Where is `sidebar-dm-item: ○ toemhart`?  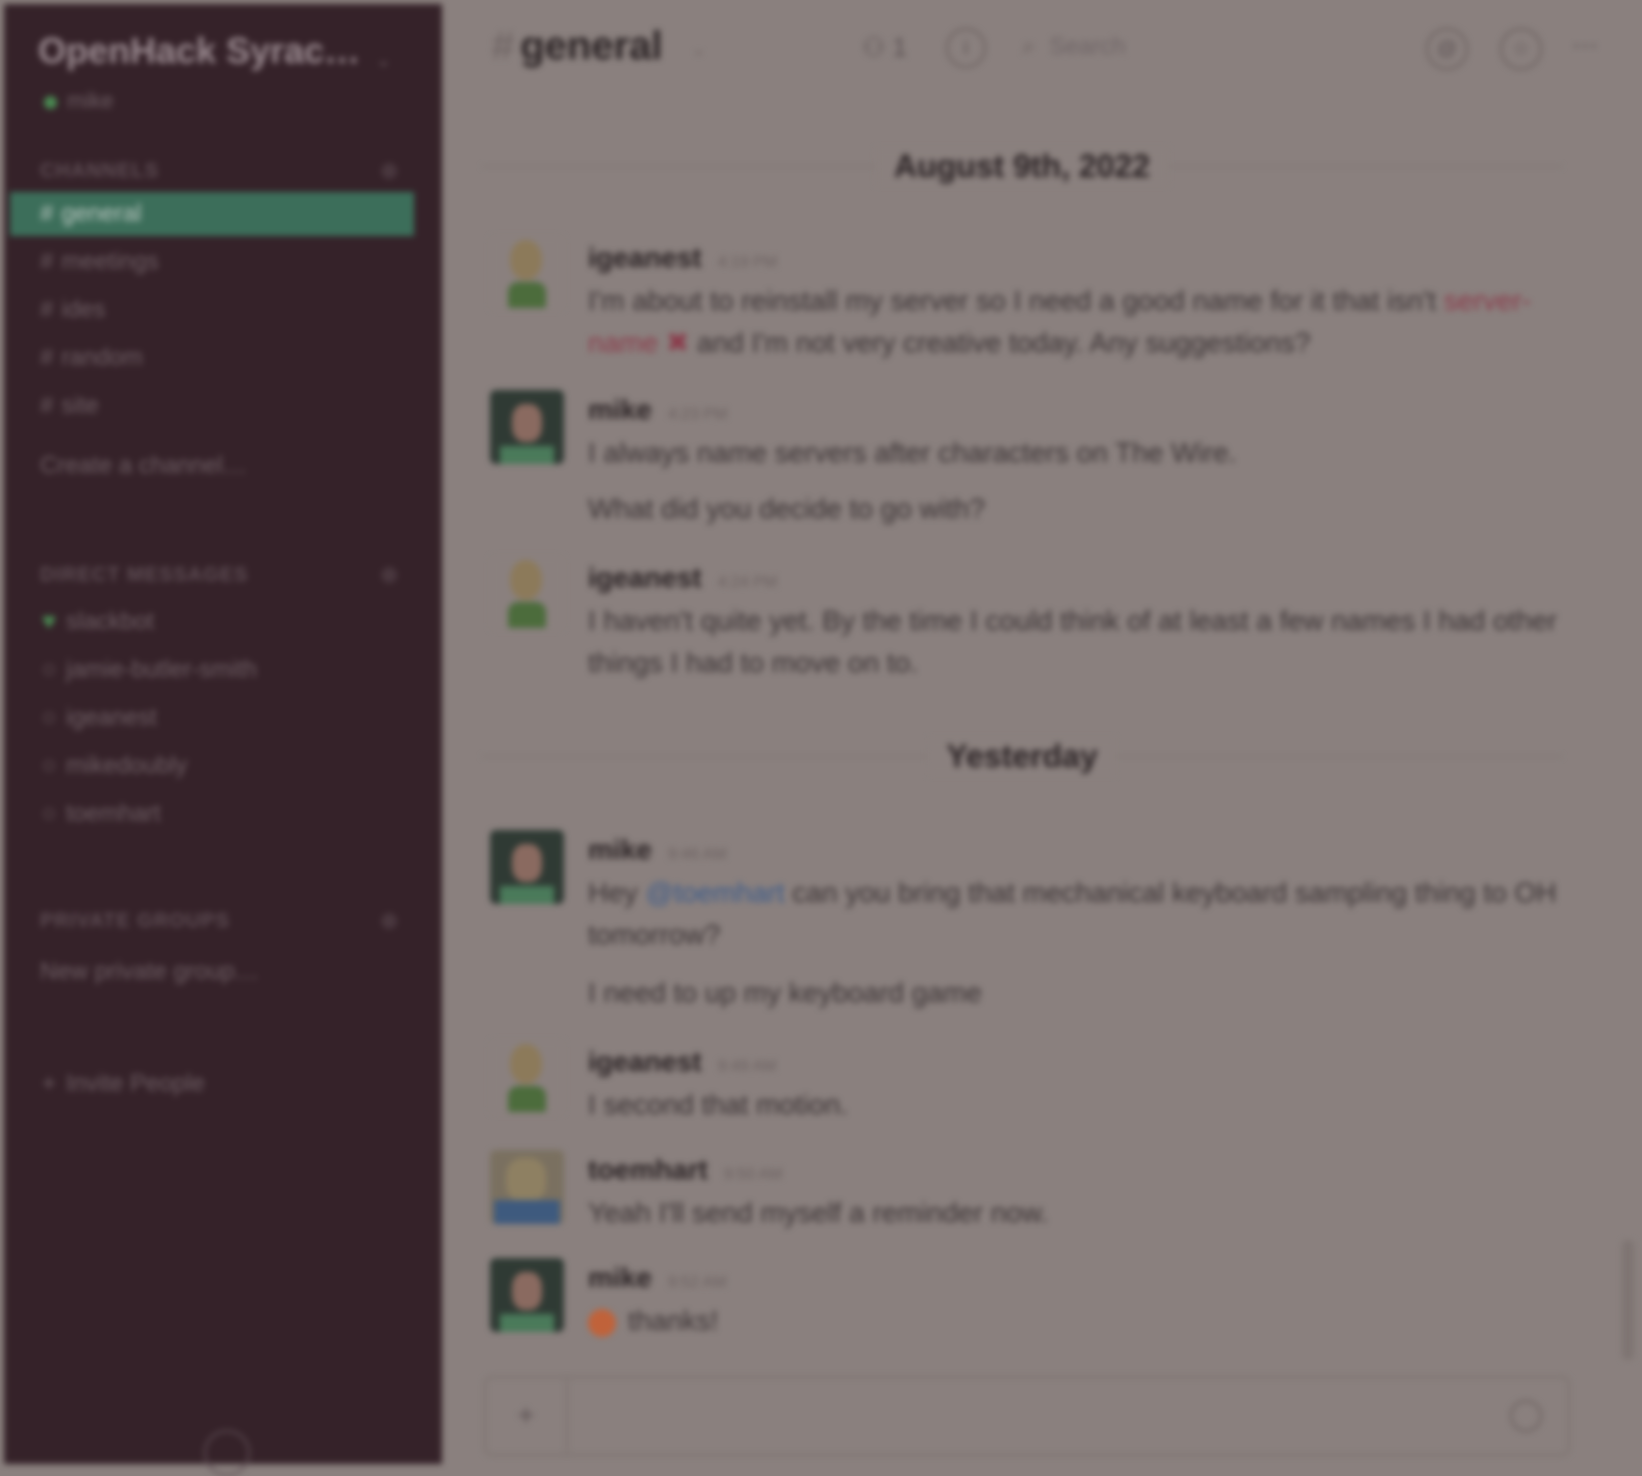
sidebar-dm-item: ○ toemhart is located at coordinates (220, 814).